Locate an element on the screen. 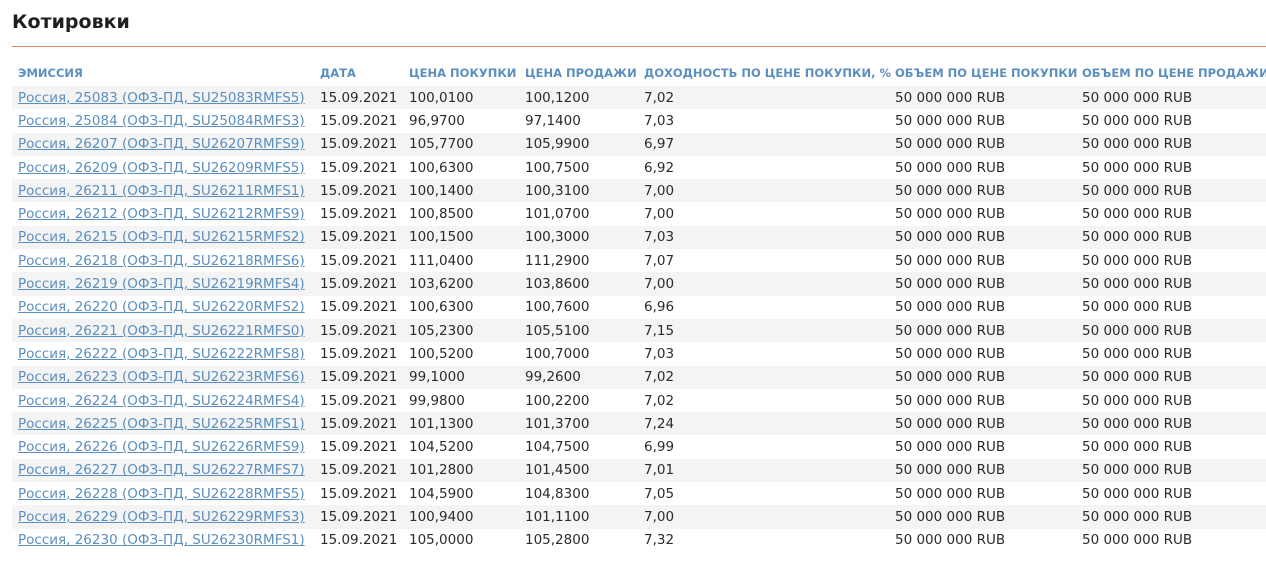 The image size is (1266, 577). cell-emission: Россия, 26225 (ОФЗ-ПД, SU26225RMFS1) is located at coordinates (163, 424).